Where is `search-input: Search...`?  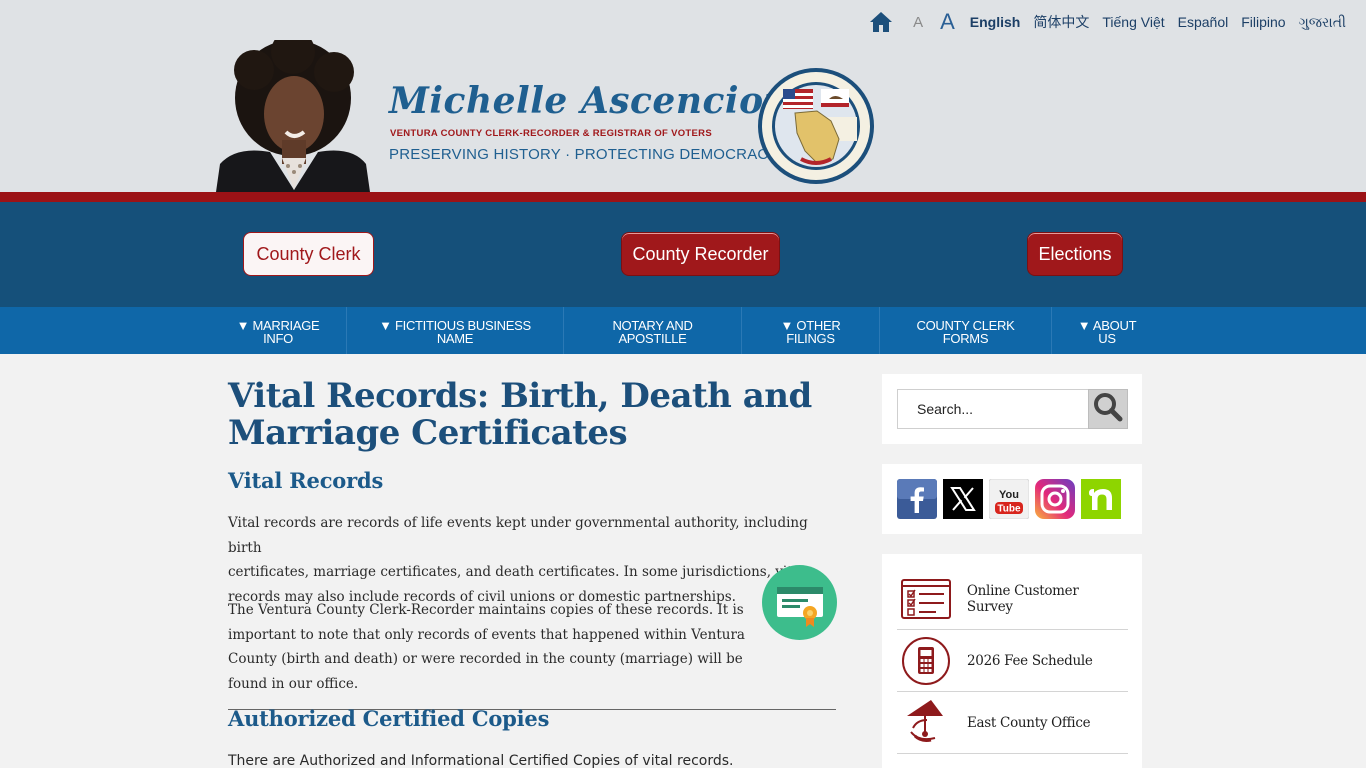
search-input: Search... is located at coordinates (993, 409).